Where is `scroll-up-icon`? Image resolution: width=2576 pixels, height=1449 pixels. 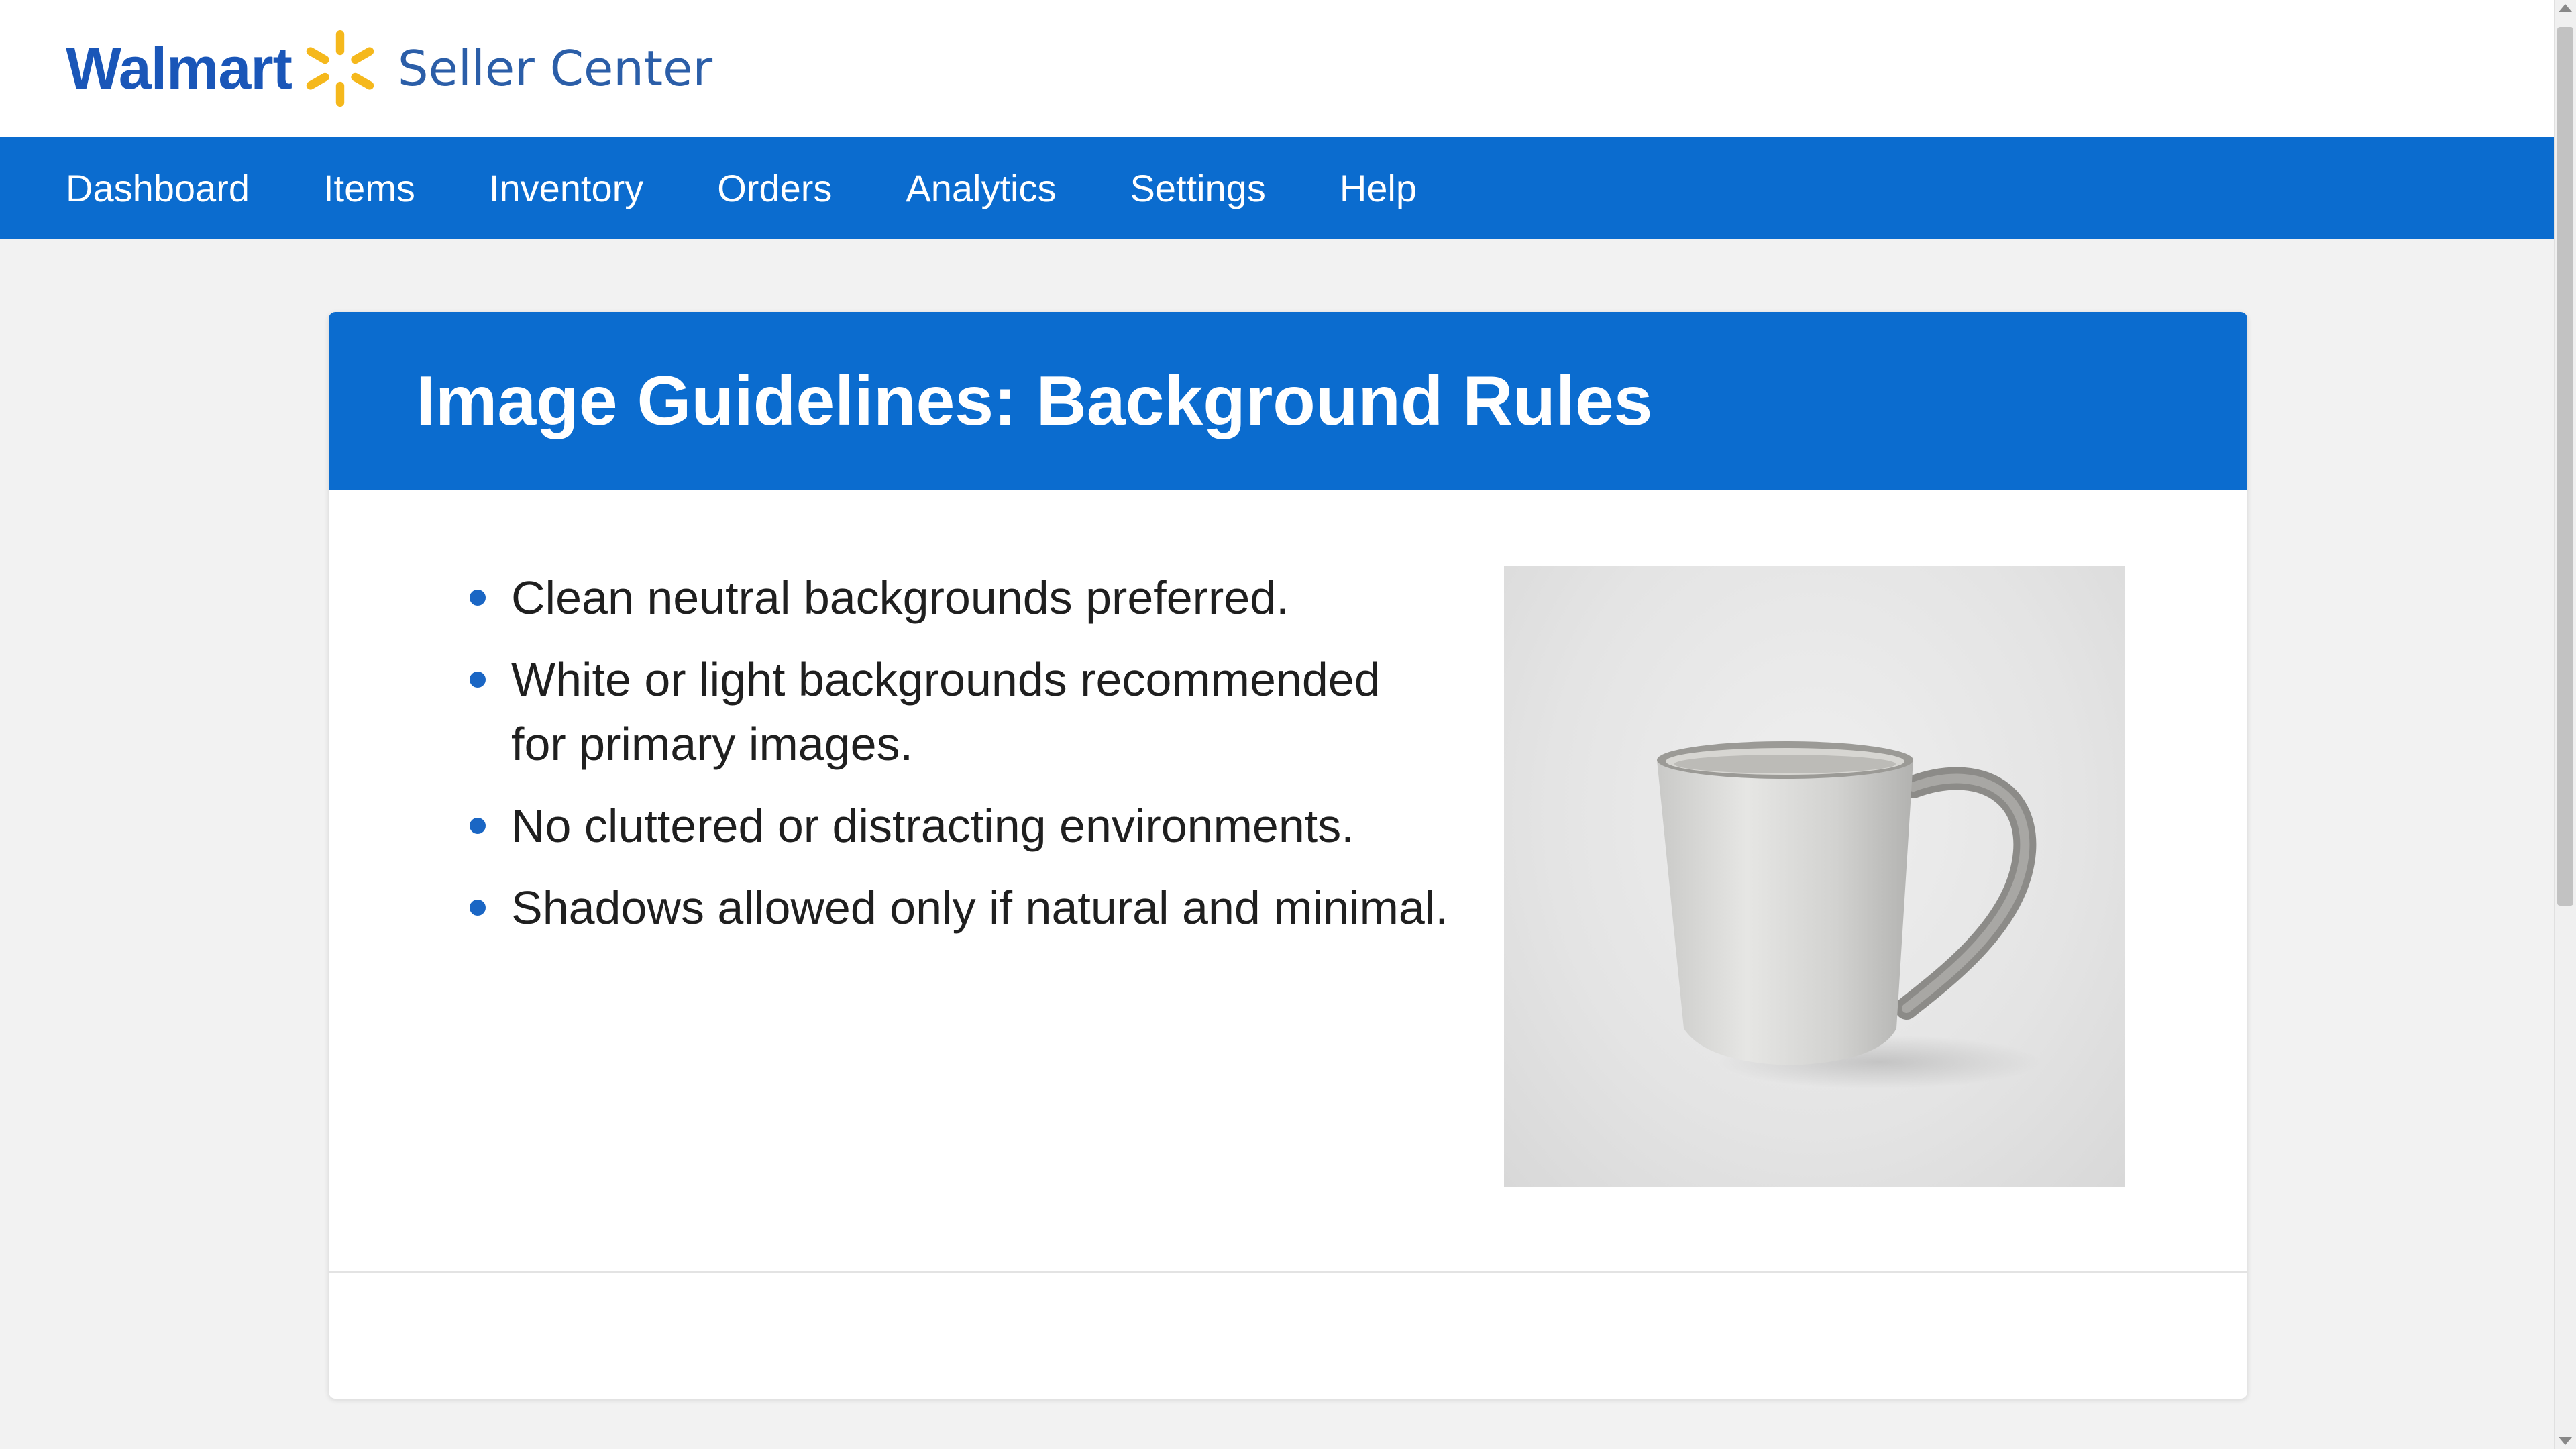 scroll-up-icon is located at coordinates (2565, 8).